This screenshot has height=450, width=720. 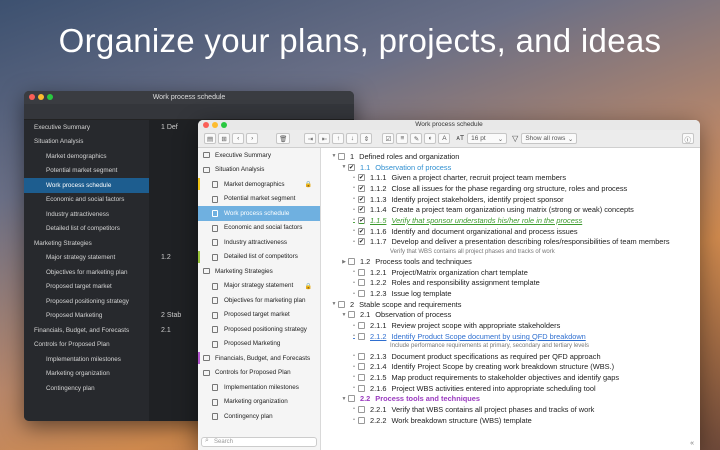 I want to click on add-document-icon: ⊞, so click(x=224, y=138).